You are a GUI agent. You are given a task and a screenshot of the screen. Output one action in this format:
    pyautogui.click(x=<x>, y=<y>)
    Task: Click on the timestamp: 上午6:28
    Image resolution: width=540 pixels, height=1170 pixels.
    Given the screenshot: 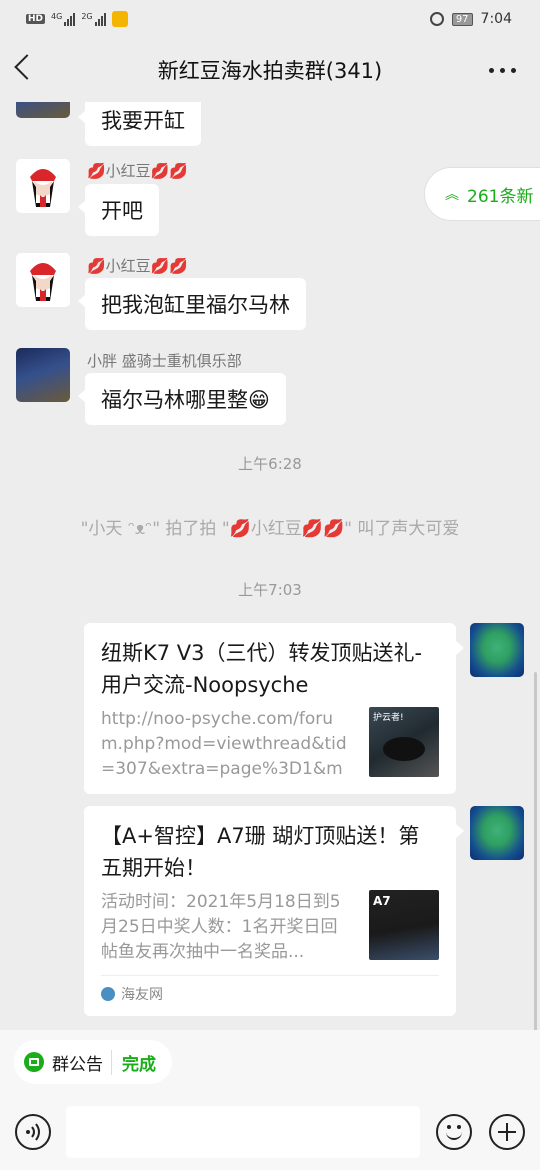 What is the action you would take?
    pyautogui.click(x=270, y=464)
    